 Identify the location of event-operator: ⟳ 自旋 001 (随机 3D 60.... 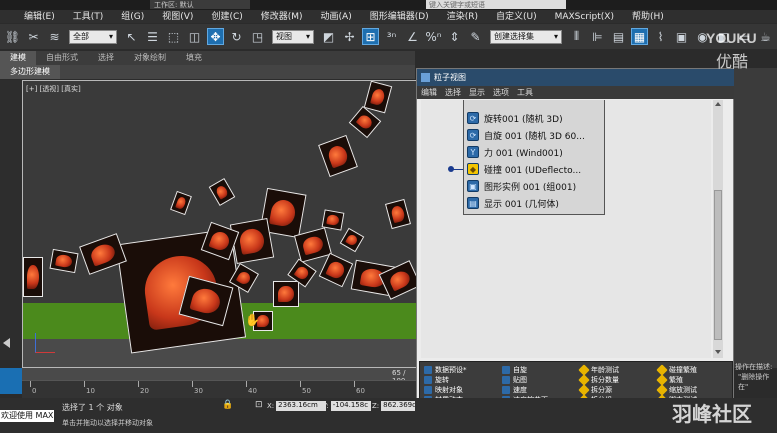
(534, 135).